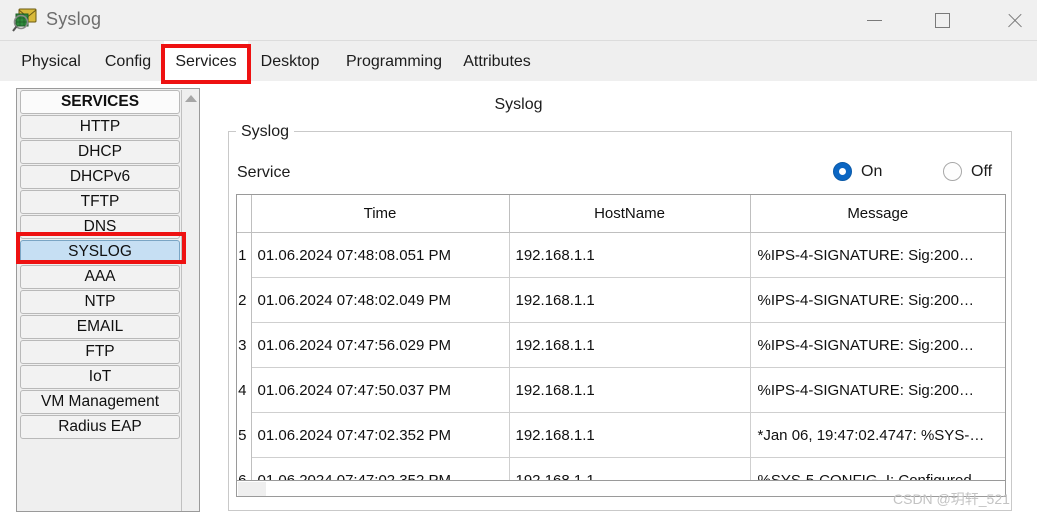  What do you see at coordinates (189, 300) in the screenshot?
I see `sidebar-scrollbar` at bounding box center [189, 300].